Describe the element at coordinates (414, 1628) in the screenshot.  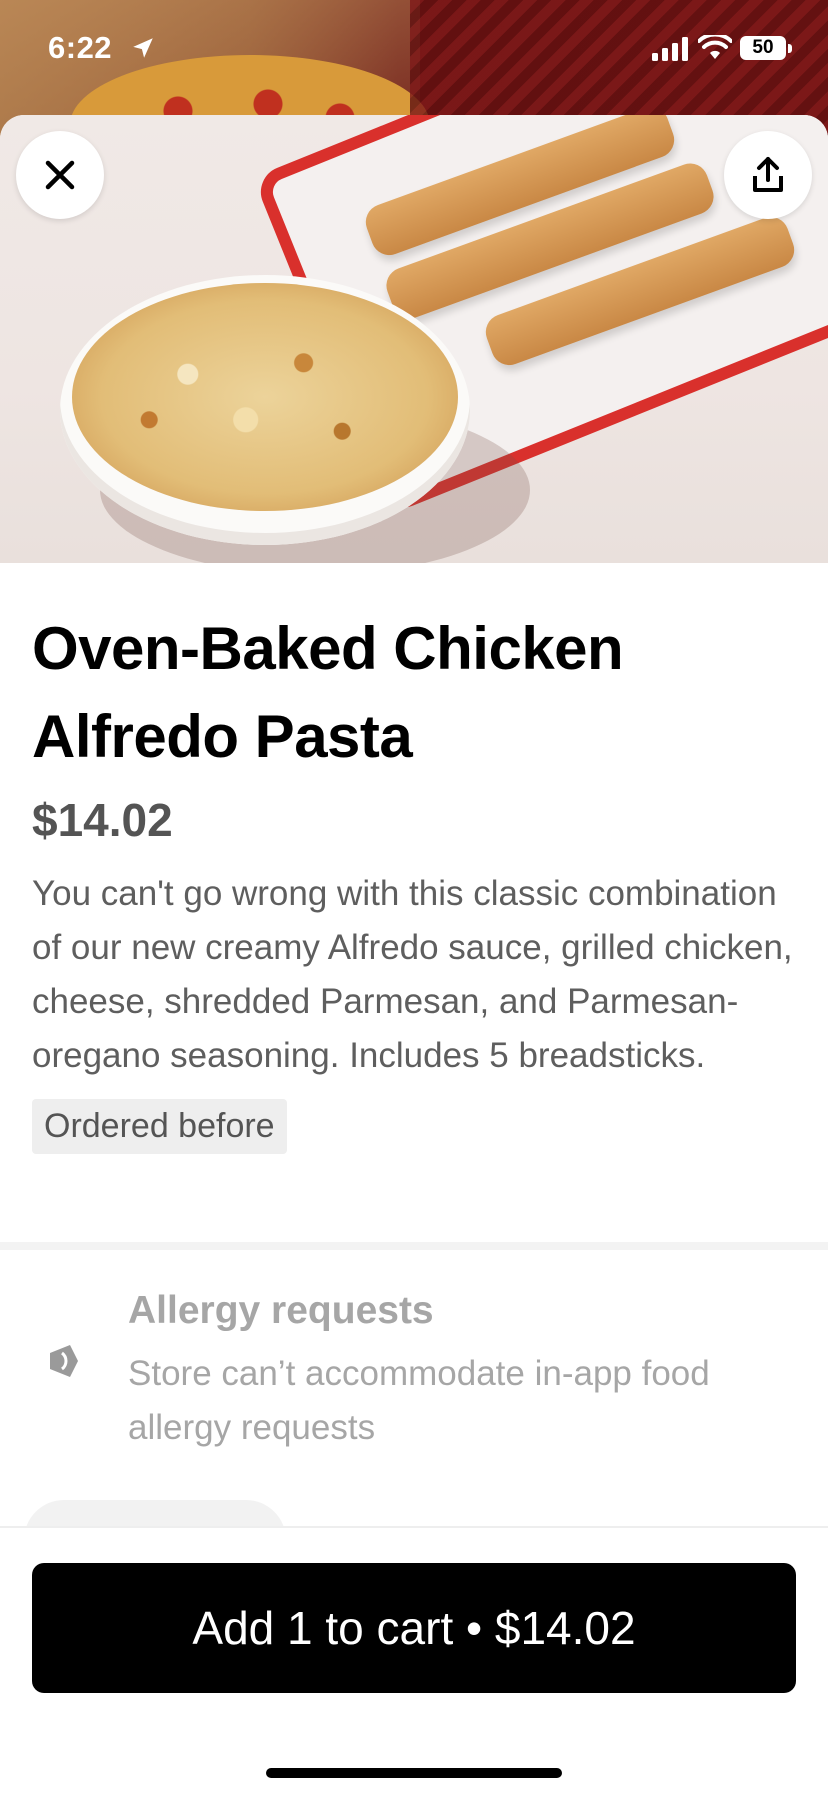
I see `add-to-cart-button: Add 1 to cart • $14.02` at that location.